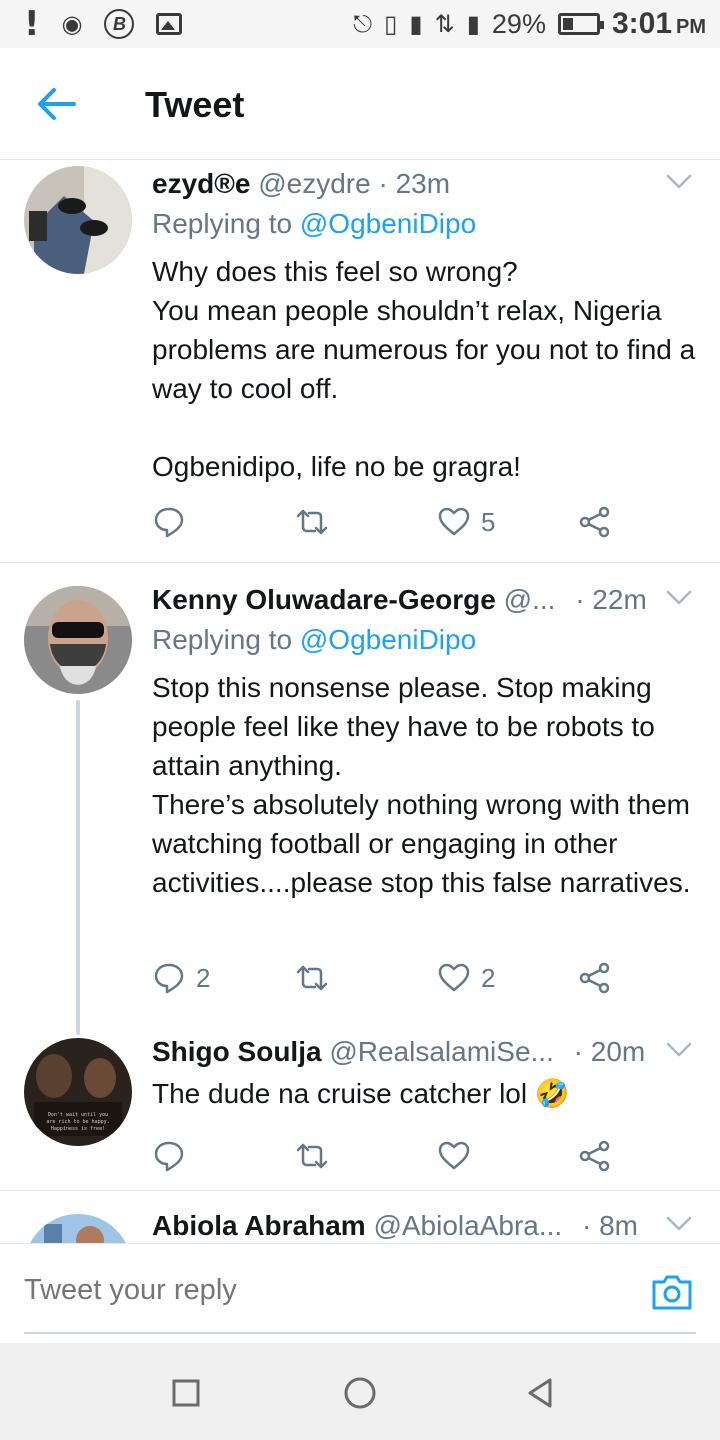  I want to click on like-count: 2, so click(488, 977).